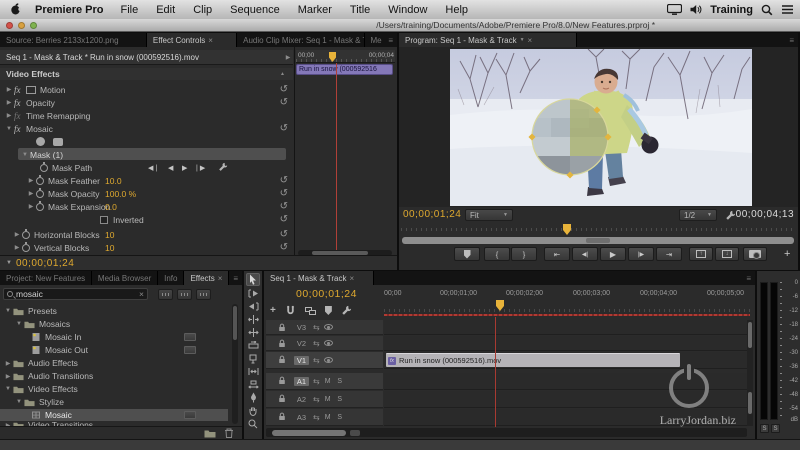 This screenshot has height=450, width=800. What do you see at coordinates (184, 168) in the screenshot?
I see `play-mask-forward-icon: ▶` at bounding box center [184, 168].